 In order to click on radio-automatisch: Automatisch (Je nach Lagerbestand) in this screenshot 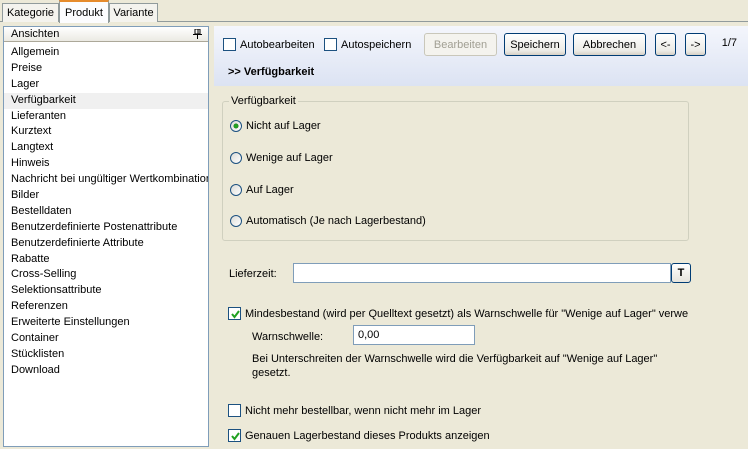, I will do `click(328, 221)`.